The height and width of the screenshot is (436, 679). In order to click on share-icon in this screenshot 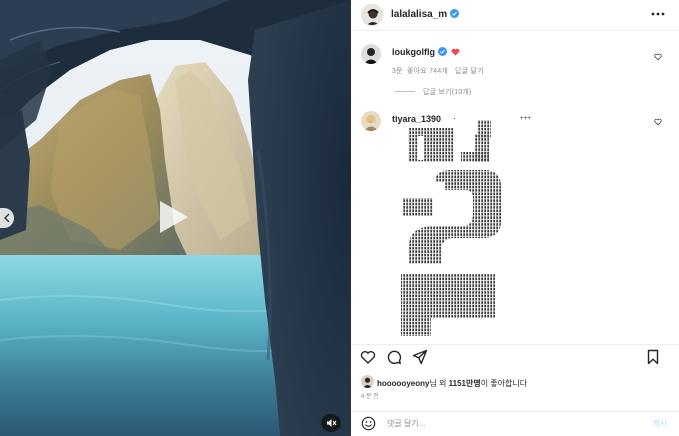, I will do `click(420, 357)`.